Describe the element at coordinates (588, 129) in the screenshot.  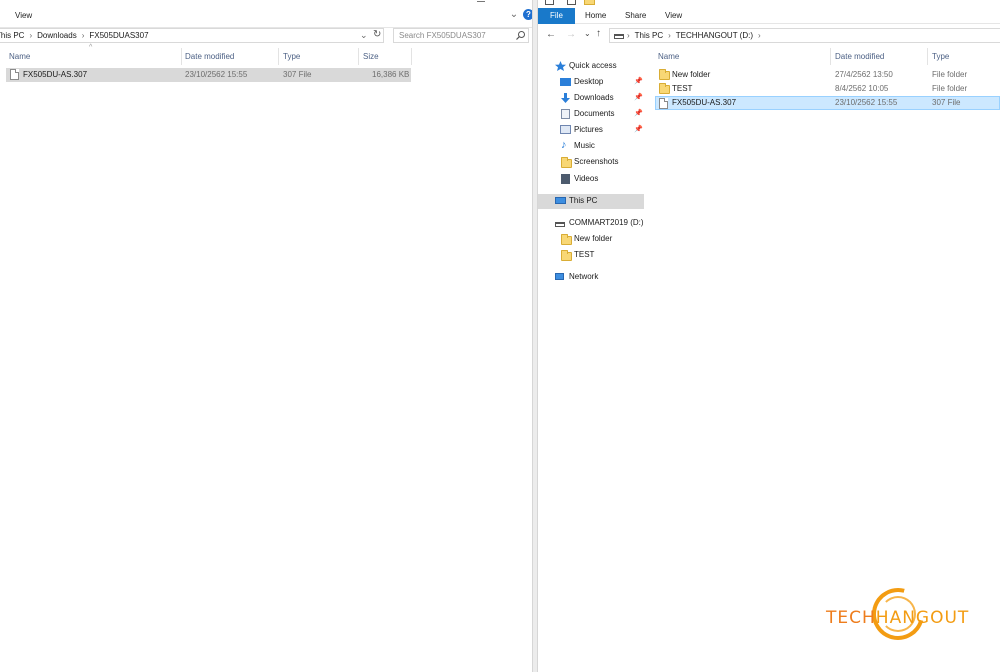
I see `nav-label: Pictures` at that location.